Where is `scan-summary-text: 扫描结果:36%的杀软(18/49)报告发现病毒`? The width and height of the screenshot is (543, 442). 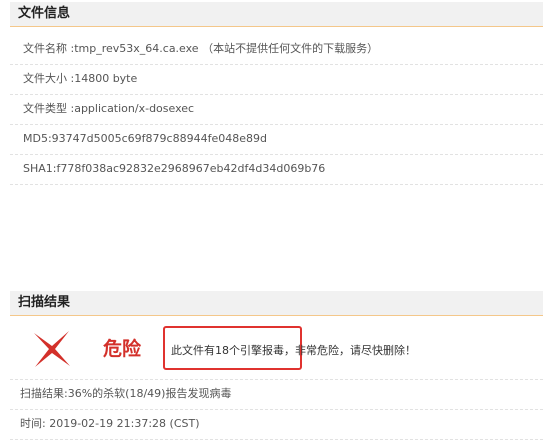 scan-summary-text: 扫描结果:36%的杀软(18/49)报告发现病毒 is located at coordinates (126, 393).